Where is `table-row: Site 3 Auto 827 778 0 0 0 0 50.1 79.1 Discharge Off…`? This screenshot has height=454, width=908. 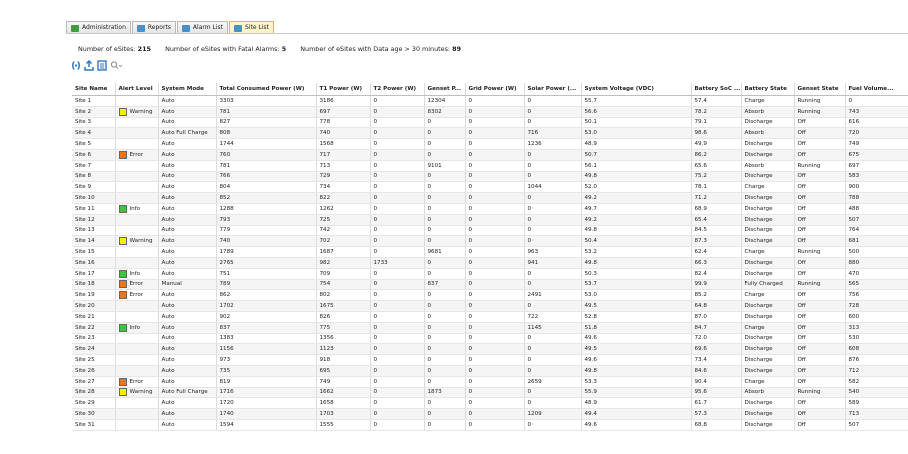 table-row: Site 3 Auto 827 778 0 0 0 0 50.1 79.1 Discharge Off… is located at coordinates (490, 123).